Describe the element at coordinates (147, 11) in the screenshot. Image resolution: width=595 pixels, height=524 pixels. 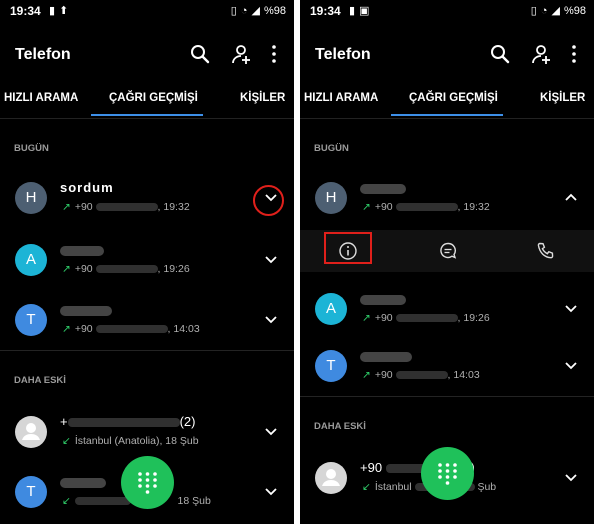
I see `status-bar: 19:34 ▮⬆ ▯ ◔ ◢ %98` at that location.